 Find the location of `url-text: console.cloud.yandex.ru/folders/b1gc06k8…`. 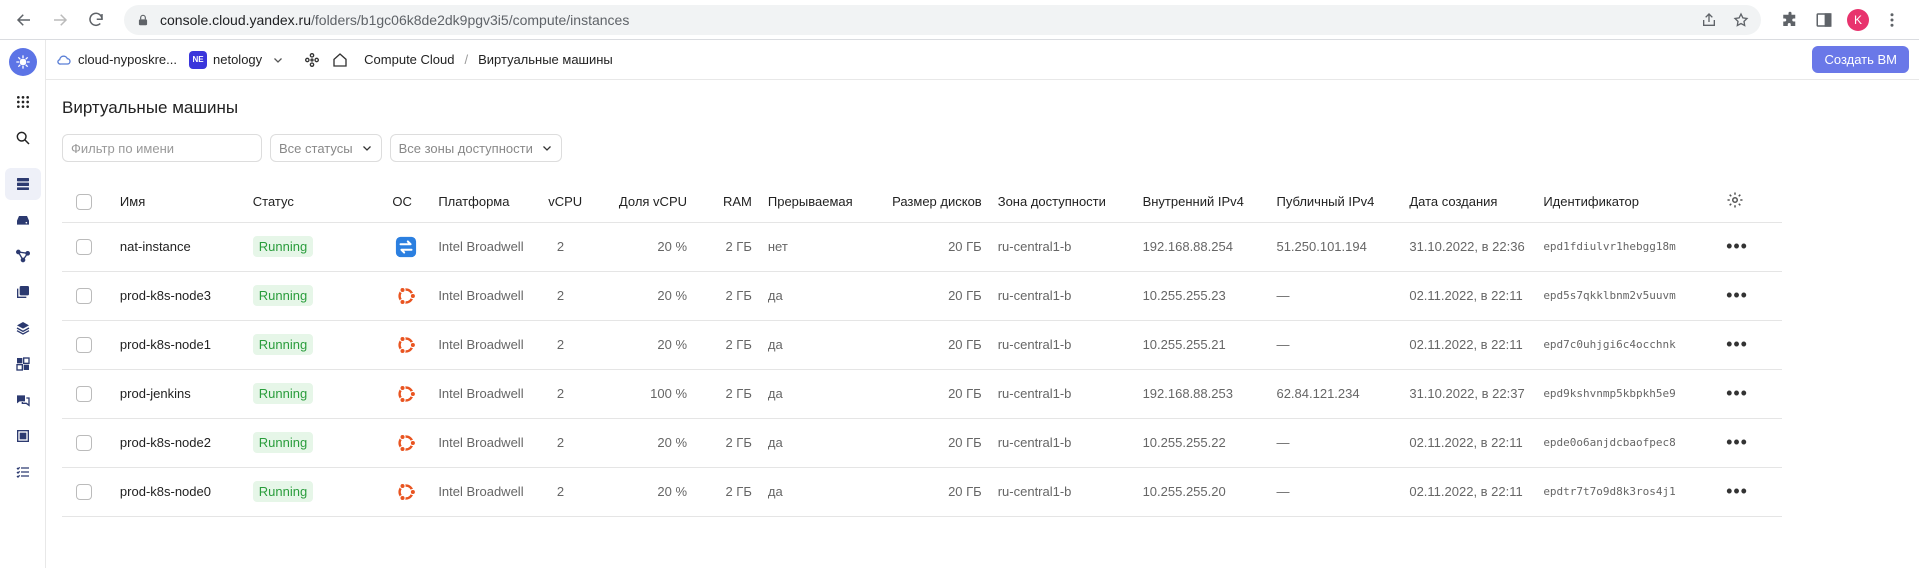

url-text: console.cloud.yandex.ru/folders/b1gc06k8… is located at coordinates (395, 19).